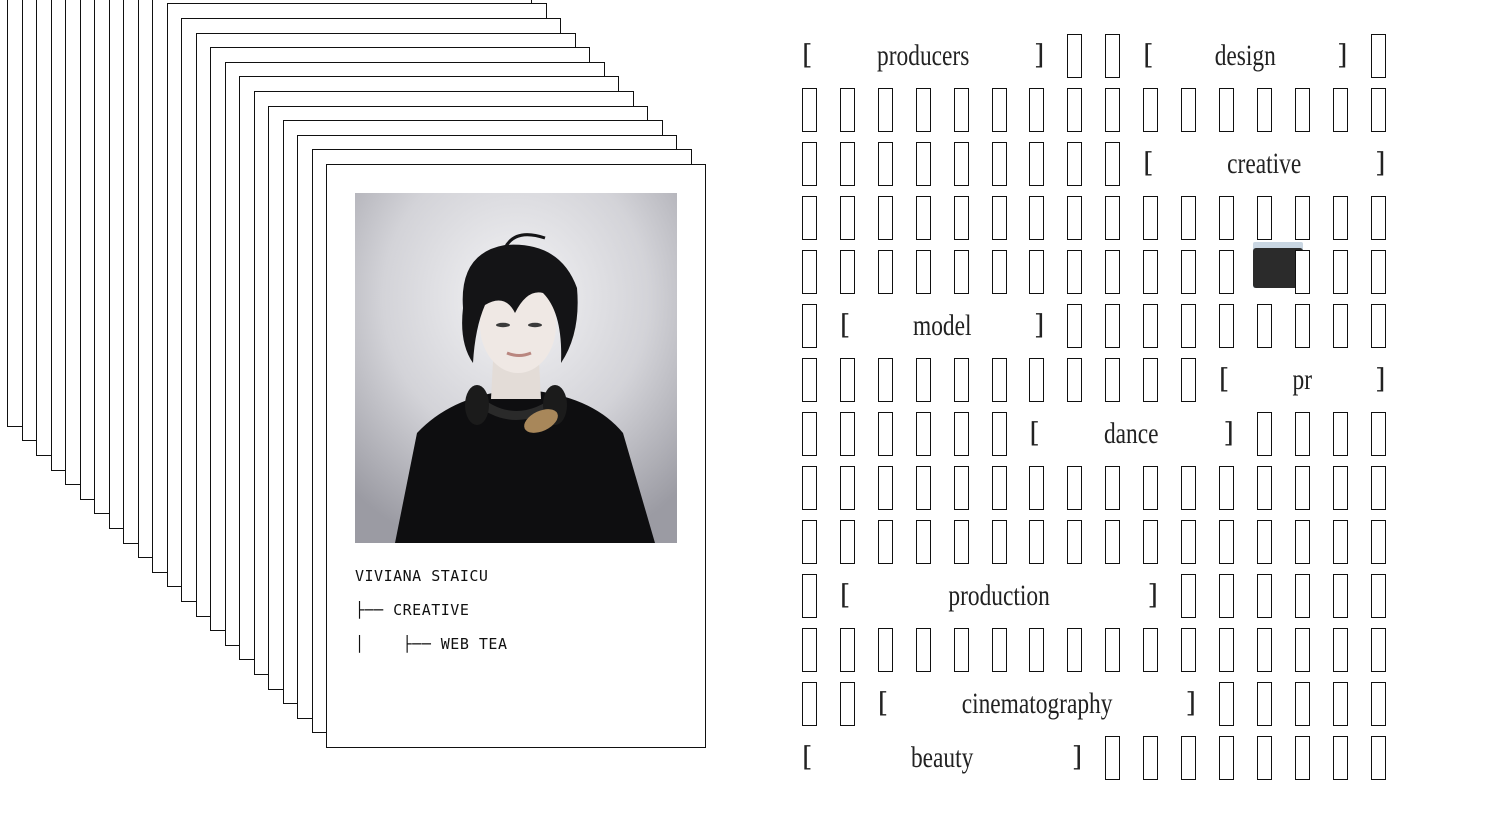 Image resolution: width=1505 pixels, height=819 pixels. I want to click on category-label-creative: [creative], so click(1264, 165).